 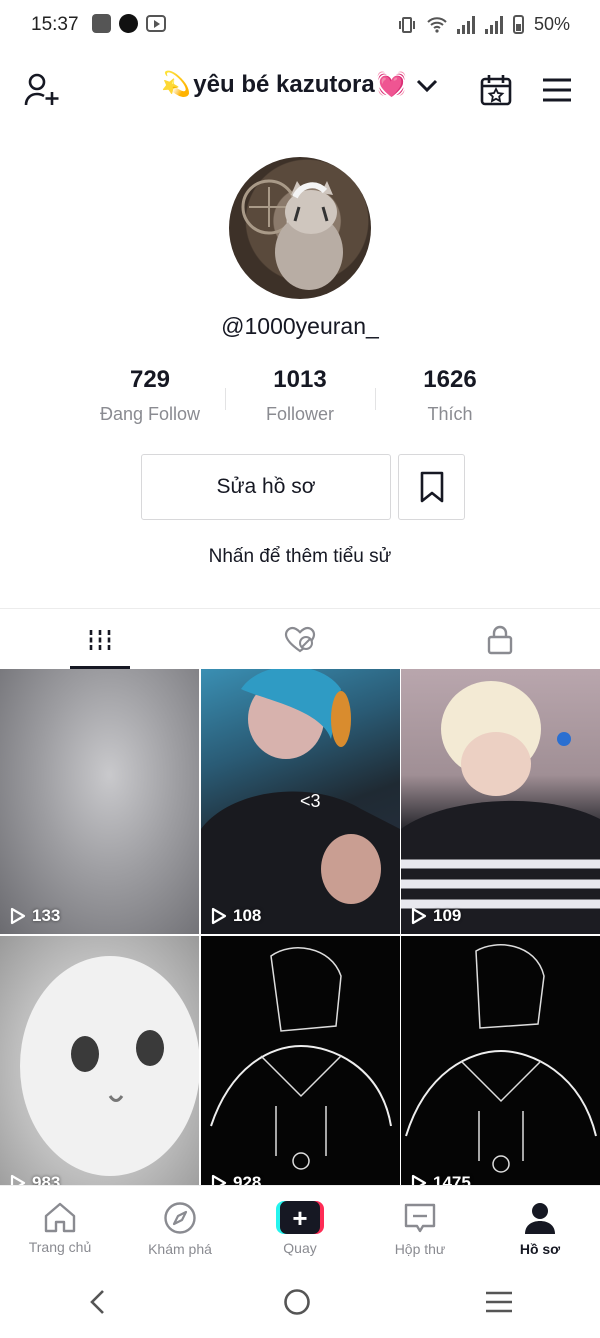 I want to click on hamburger-icon, so click(x=557, y=90).